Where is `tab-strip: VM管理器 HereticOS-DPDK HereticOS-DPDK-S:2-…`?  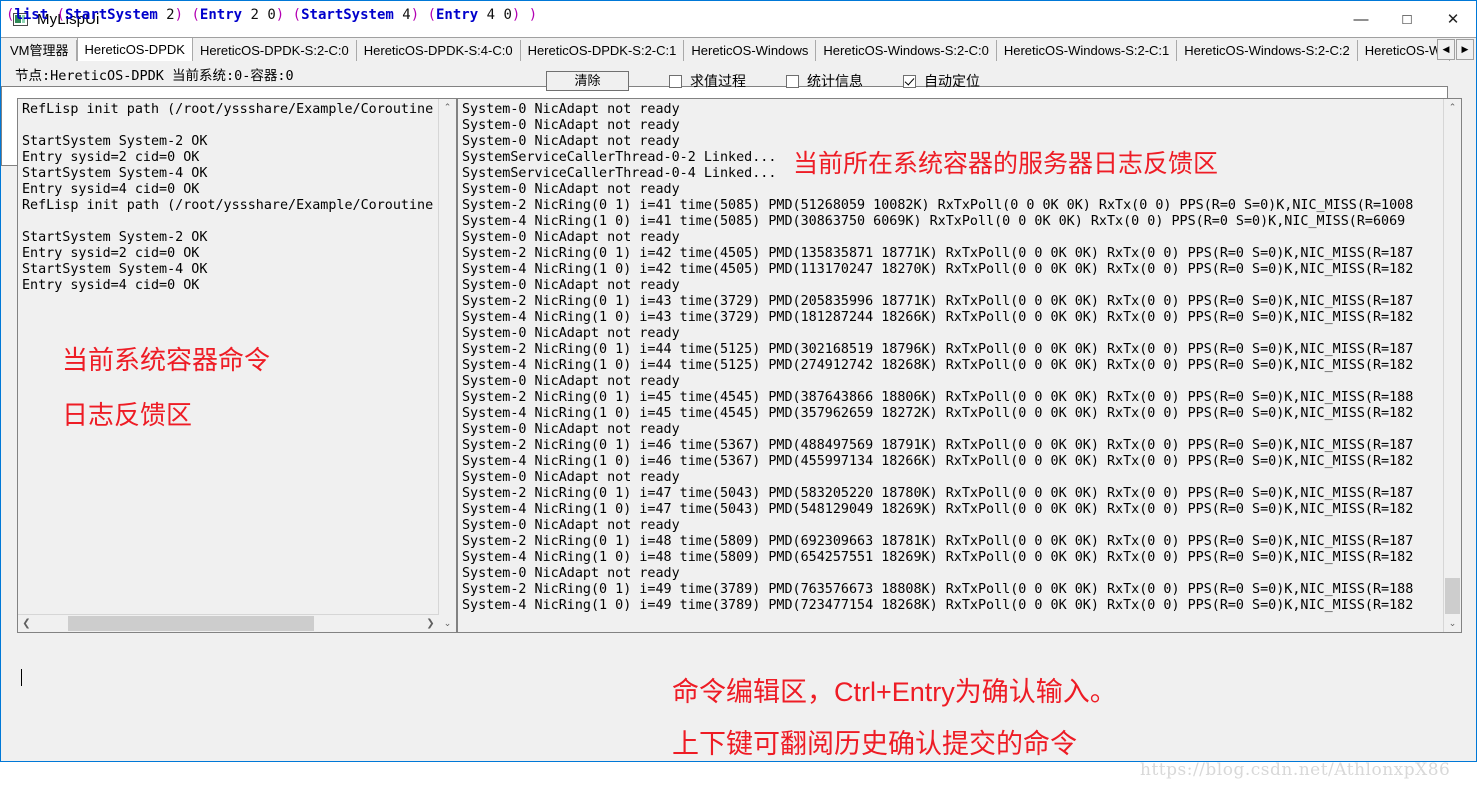 tab-strip: VM管理器 HereticOS-DPDK HereticOS-DPDK-S:2-… is located at coordinates (738, 49).